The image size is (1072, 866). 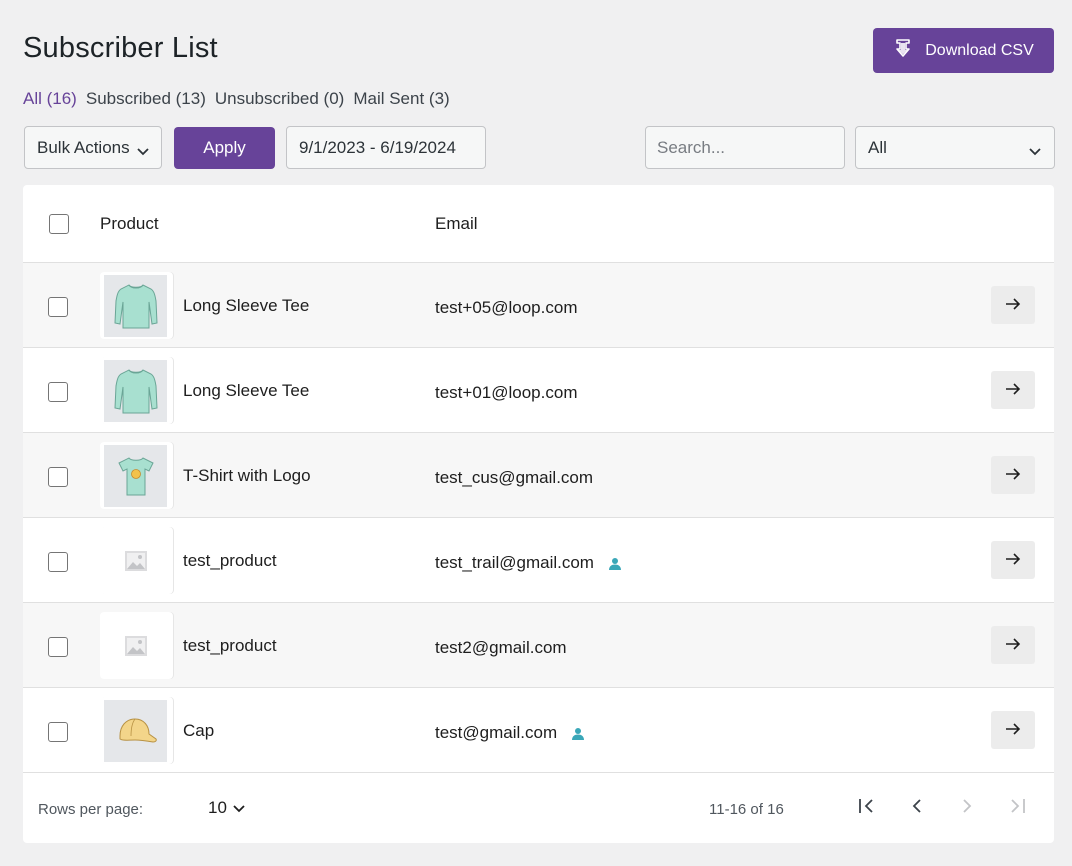 I want to click on rows-per-page-select: 10, so click(x=226, y=808).